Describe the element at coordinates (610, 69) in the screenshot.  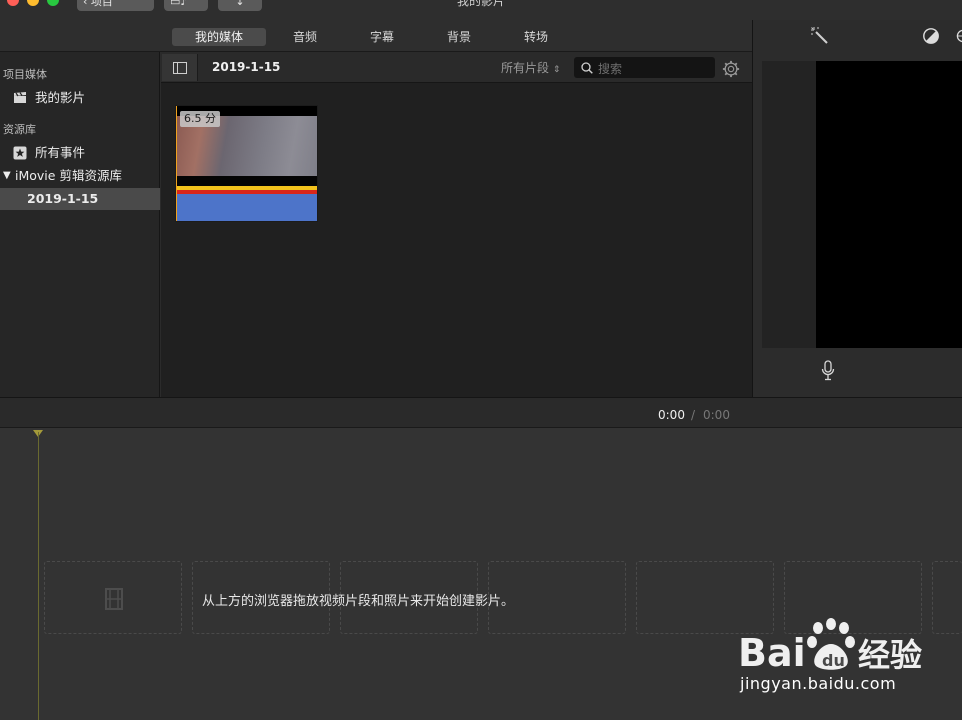
I see `search-placeholder: 搜索` at that location.